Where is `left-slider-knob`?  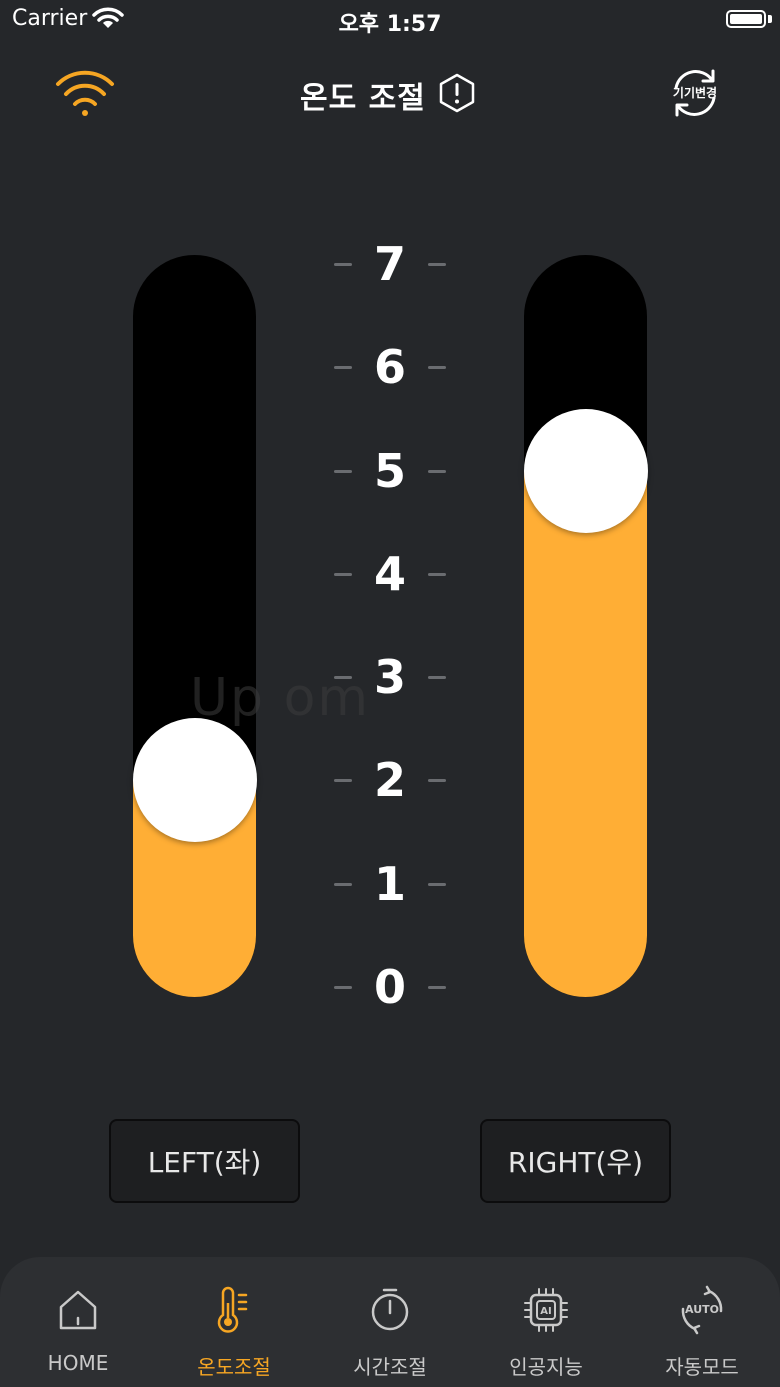 left-slider-knob is located at coordinates (194, 780).